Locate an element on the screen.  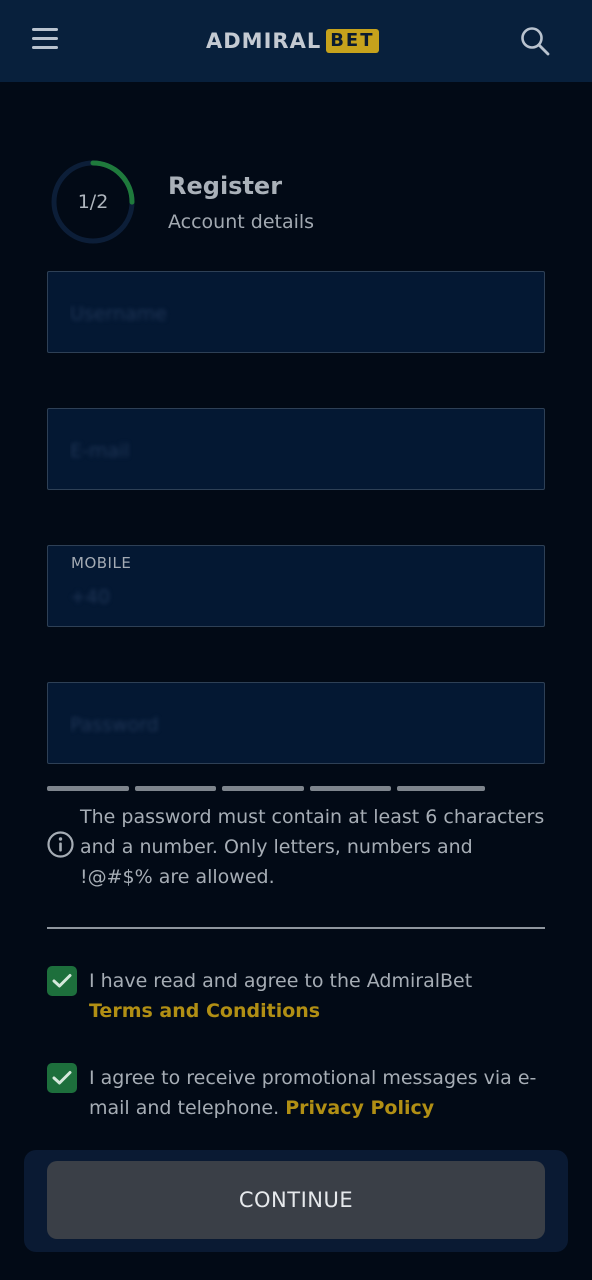
terms-checkbox is located at coordinates (62, 981).